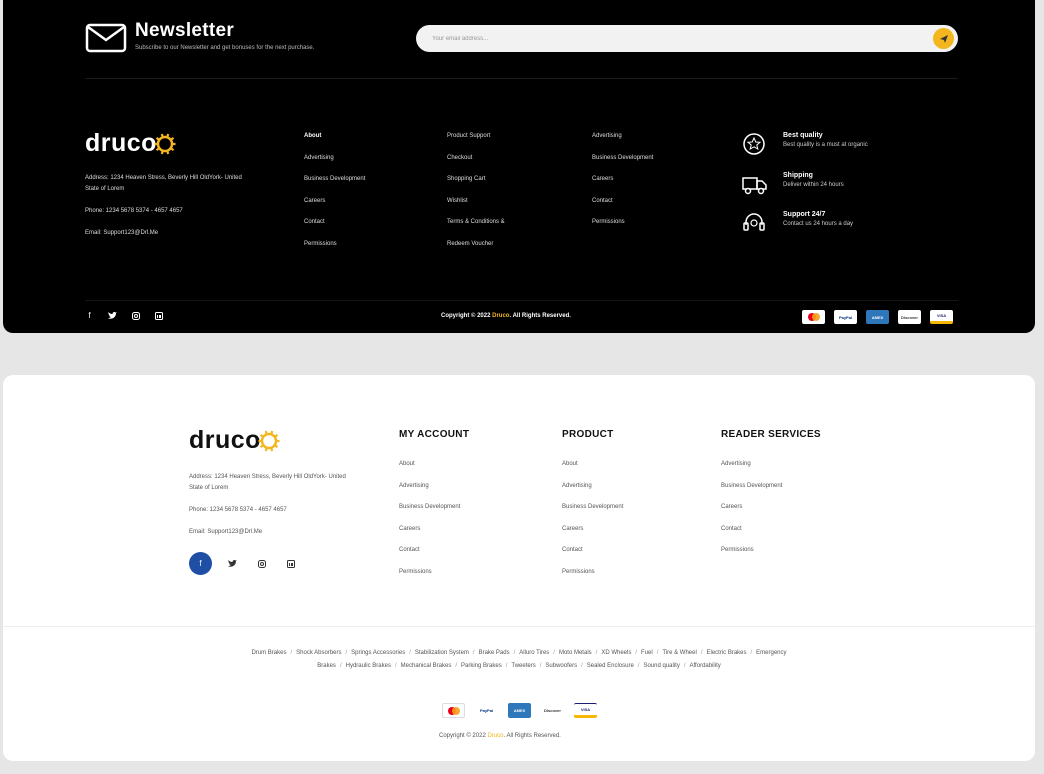  What do you see at coordinates (534, 653) in the screenshot?
I see `product-tag-link: Alluro Tires` at bounding box center [534, 653].